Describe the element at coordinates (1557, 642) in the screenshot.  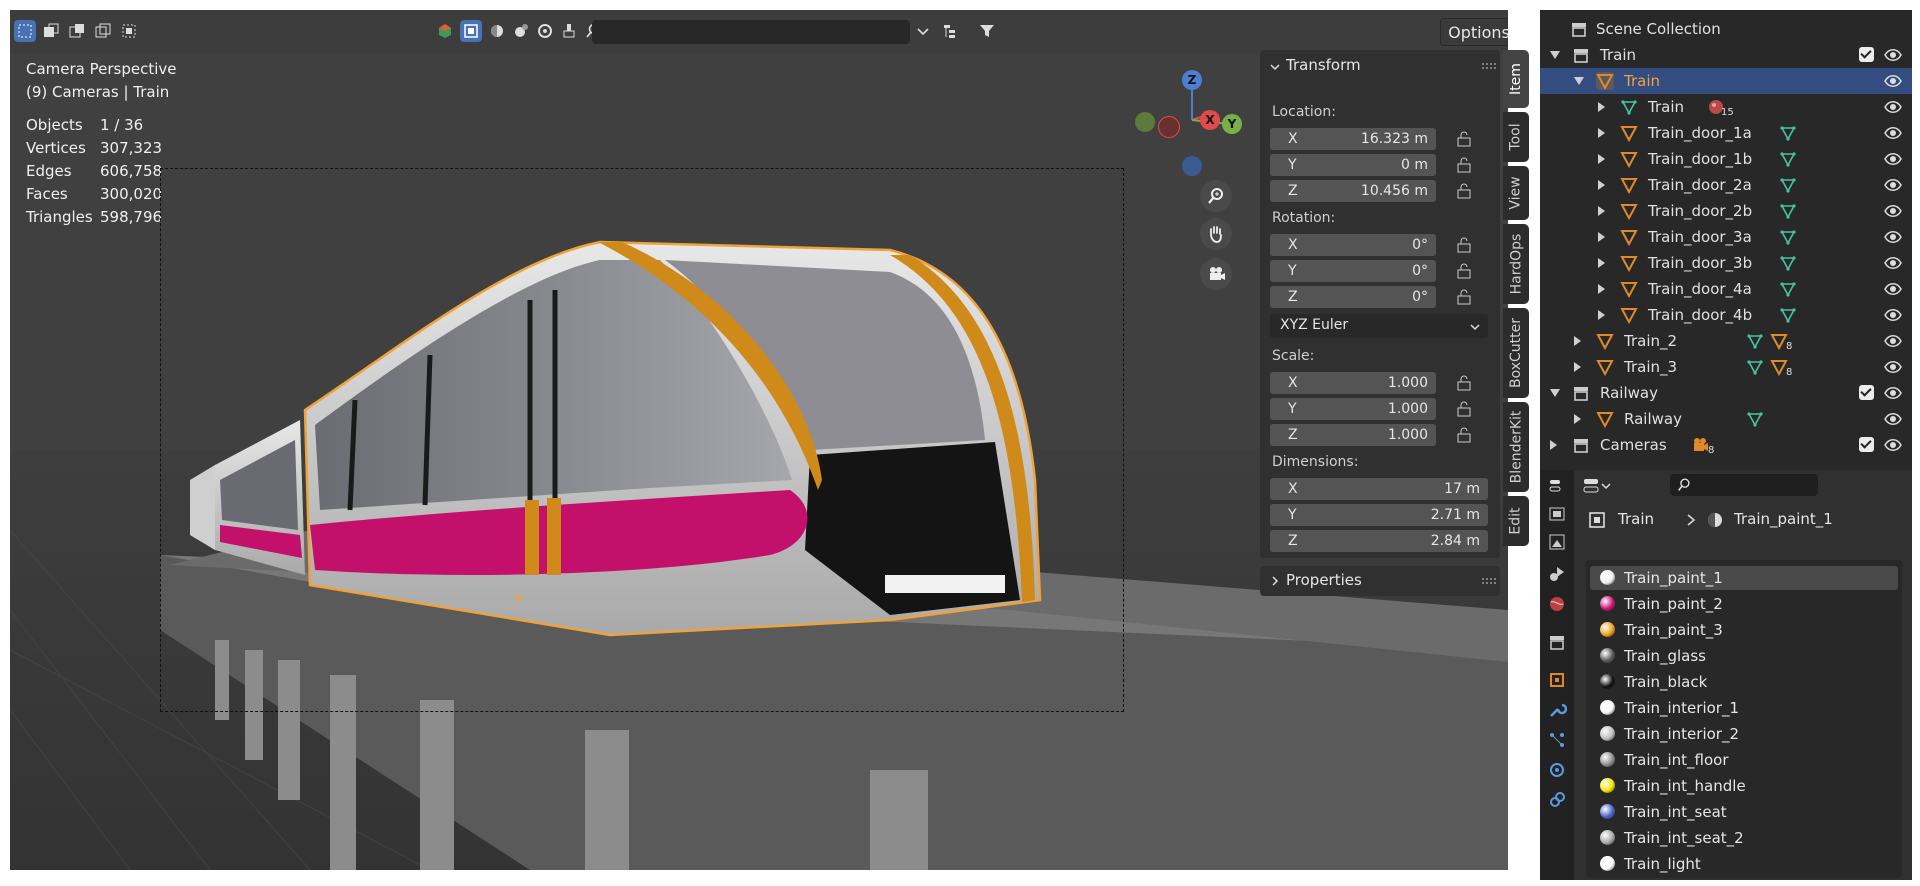
I see `collection-icon` at that location.